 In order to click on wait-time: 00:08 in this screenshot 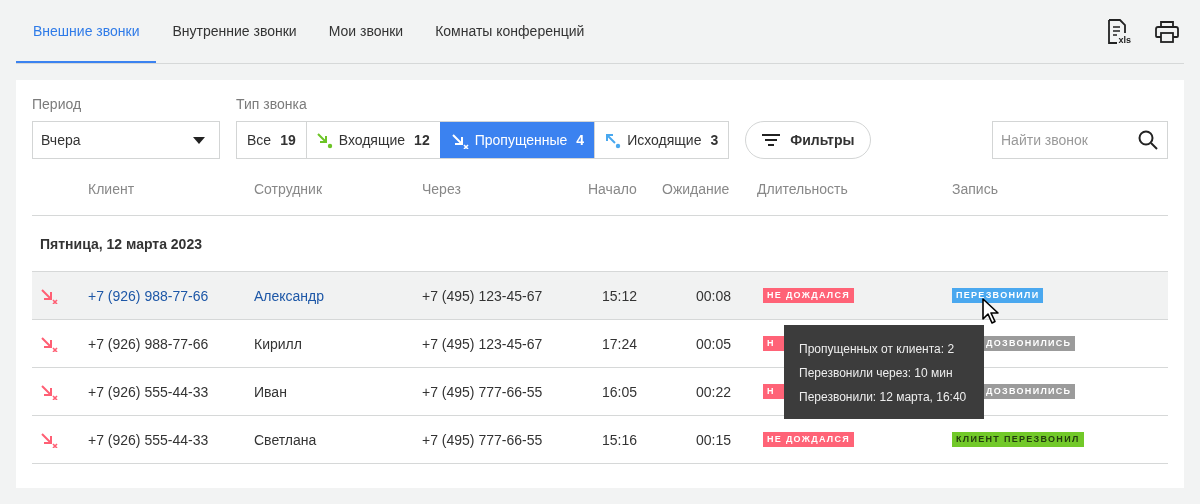, I will do `click(713, 295)`.